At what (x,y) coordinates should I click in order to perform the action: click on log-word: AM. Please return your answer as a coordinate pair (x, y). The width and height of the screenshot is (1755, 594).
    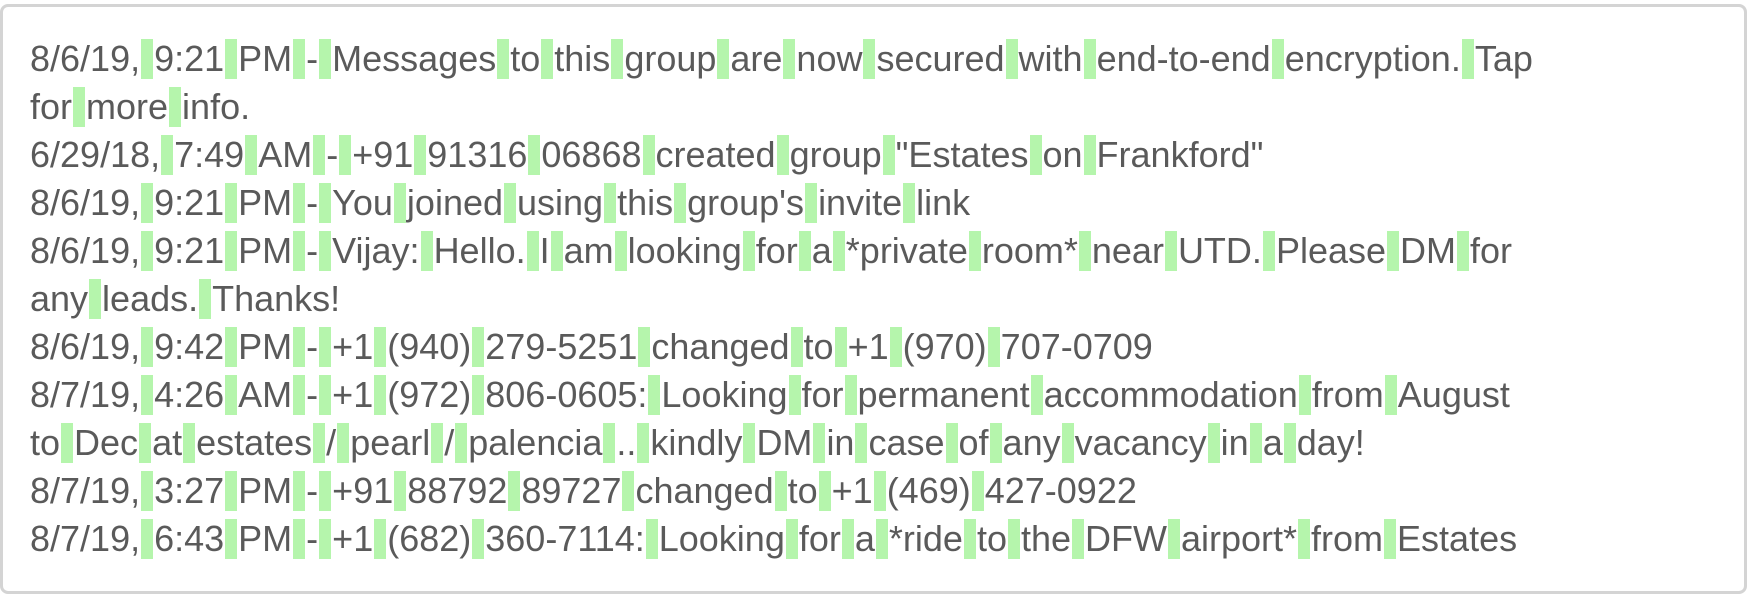
    Looking at the image, I should click on (265, 394).